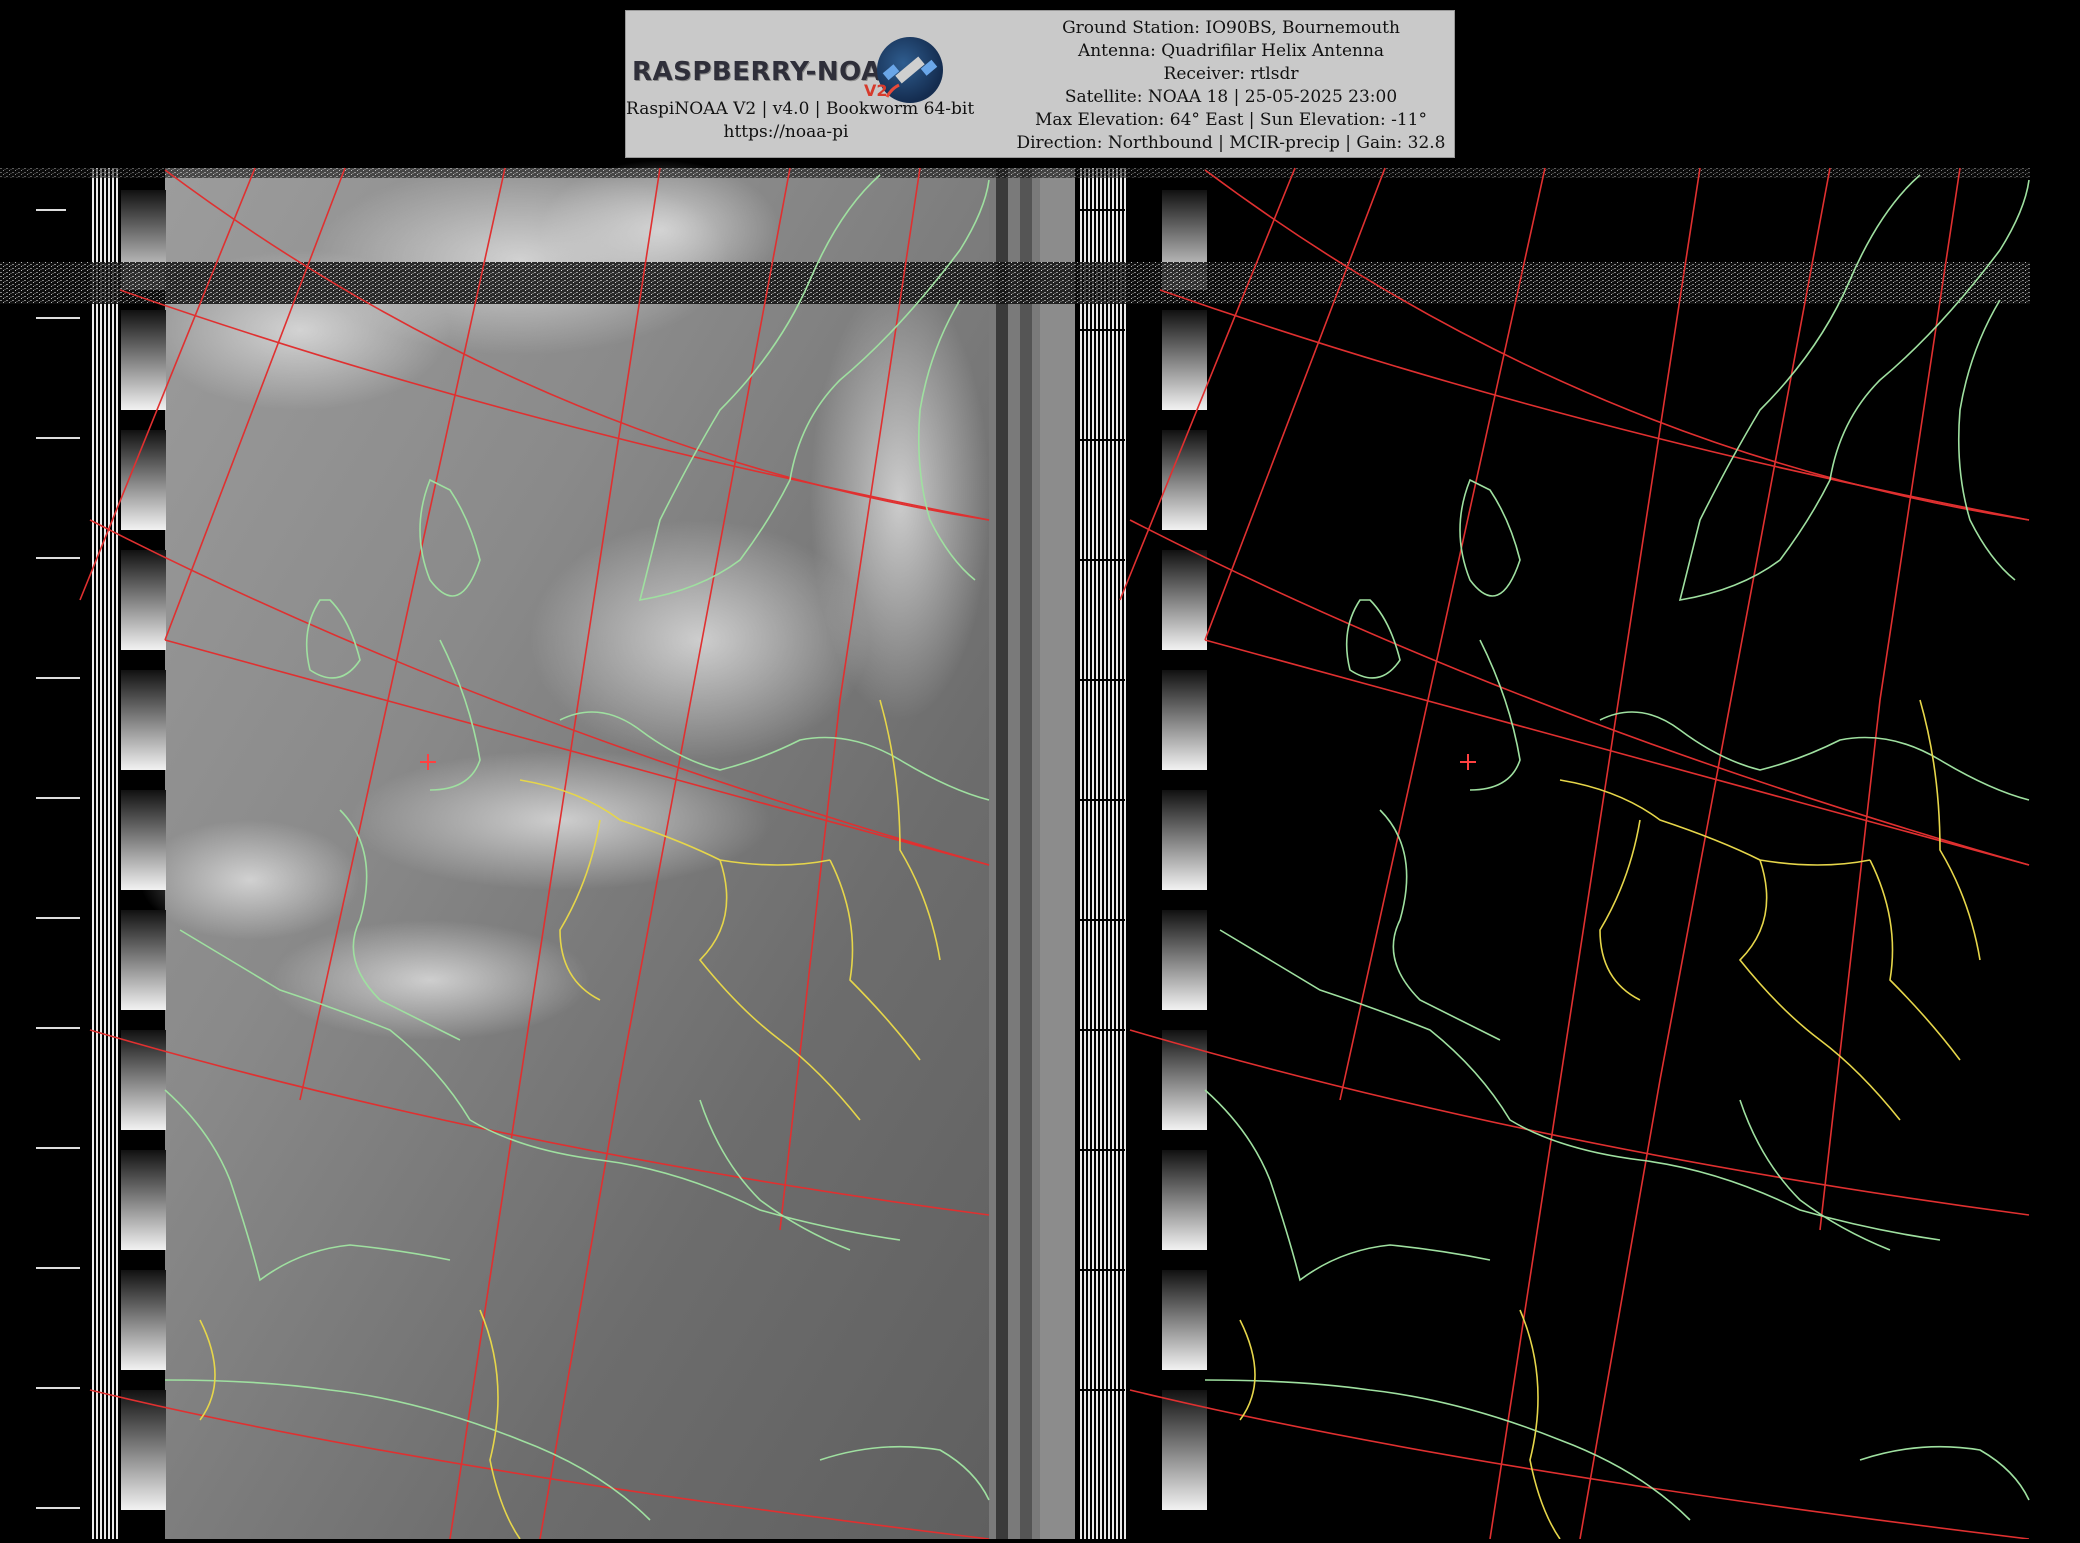 The height and width of the screenshot is (1543, 2080). Describe the element at coordinates (58, 859) in the screenshot. I see `minute-markers` at that location.